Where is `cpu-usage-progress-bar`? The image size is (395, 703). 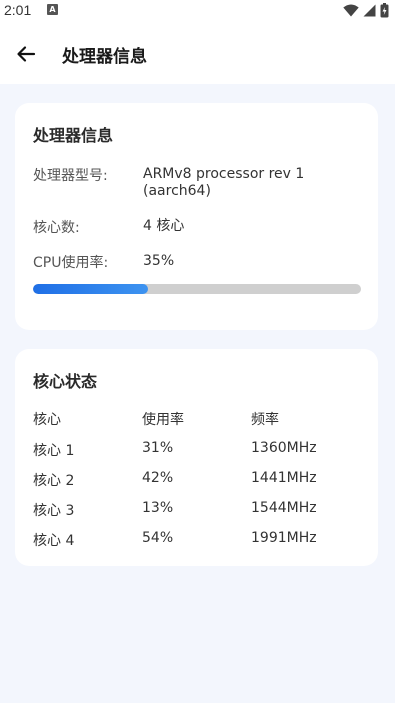
cpu-usage-progress-bar is located at coordinates (197, 289).